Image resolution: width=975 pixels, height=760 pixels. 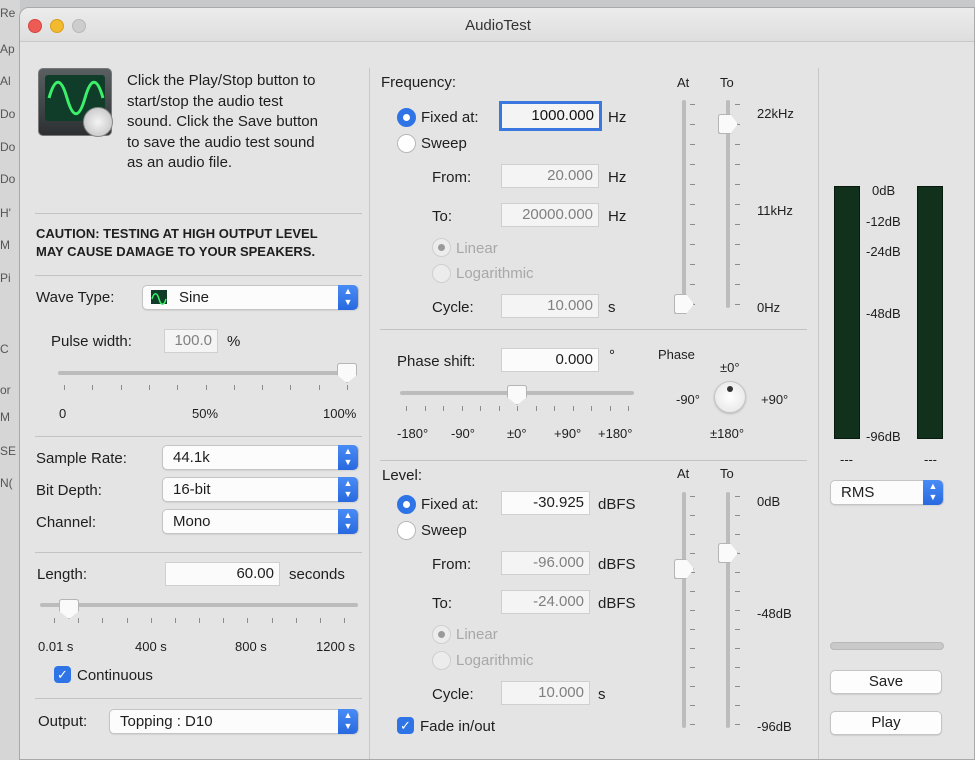 I want to click on title-bar: AudioTest, so click(x=497, y=25).